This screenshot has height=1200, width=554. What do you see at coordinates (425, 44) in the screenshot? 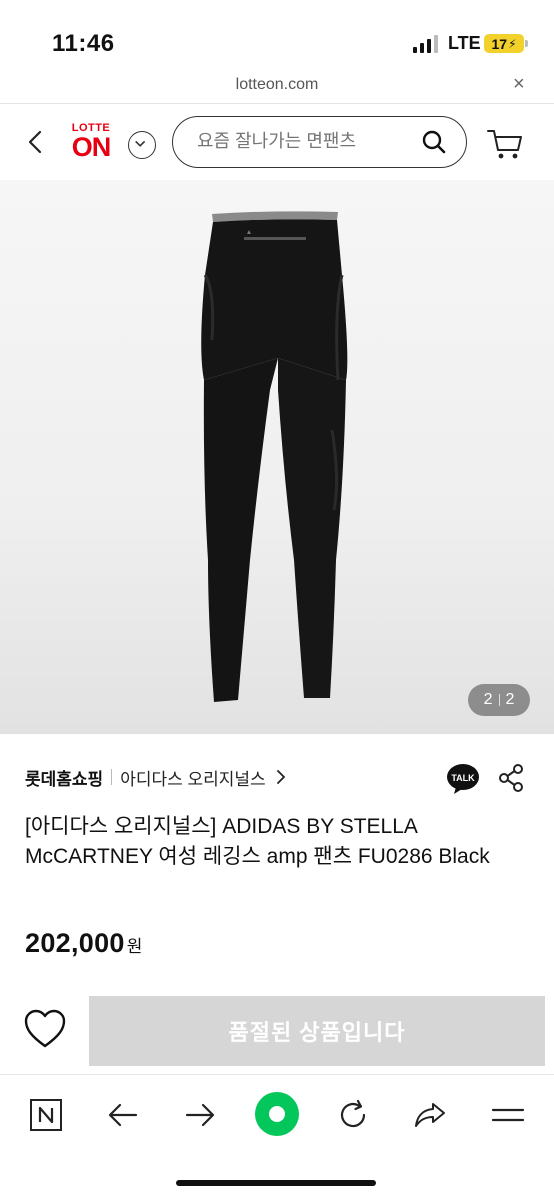
I see `cellular-signal-icon` at bounding box center [425, 44].